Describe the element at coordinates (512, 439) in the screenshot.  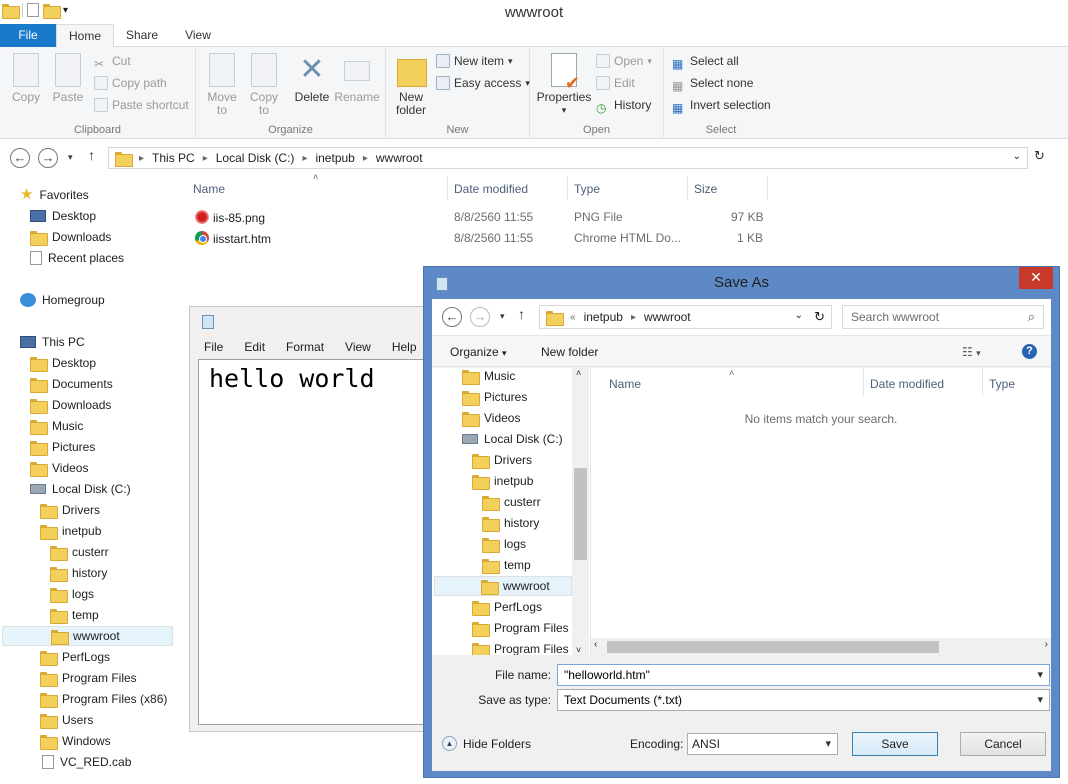
I see `tree-local-disk: Local Disk (C:)` at that location.